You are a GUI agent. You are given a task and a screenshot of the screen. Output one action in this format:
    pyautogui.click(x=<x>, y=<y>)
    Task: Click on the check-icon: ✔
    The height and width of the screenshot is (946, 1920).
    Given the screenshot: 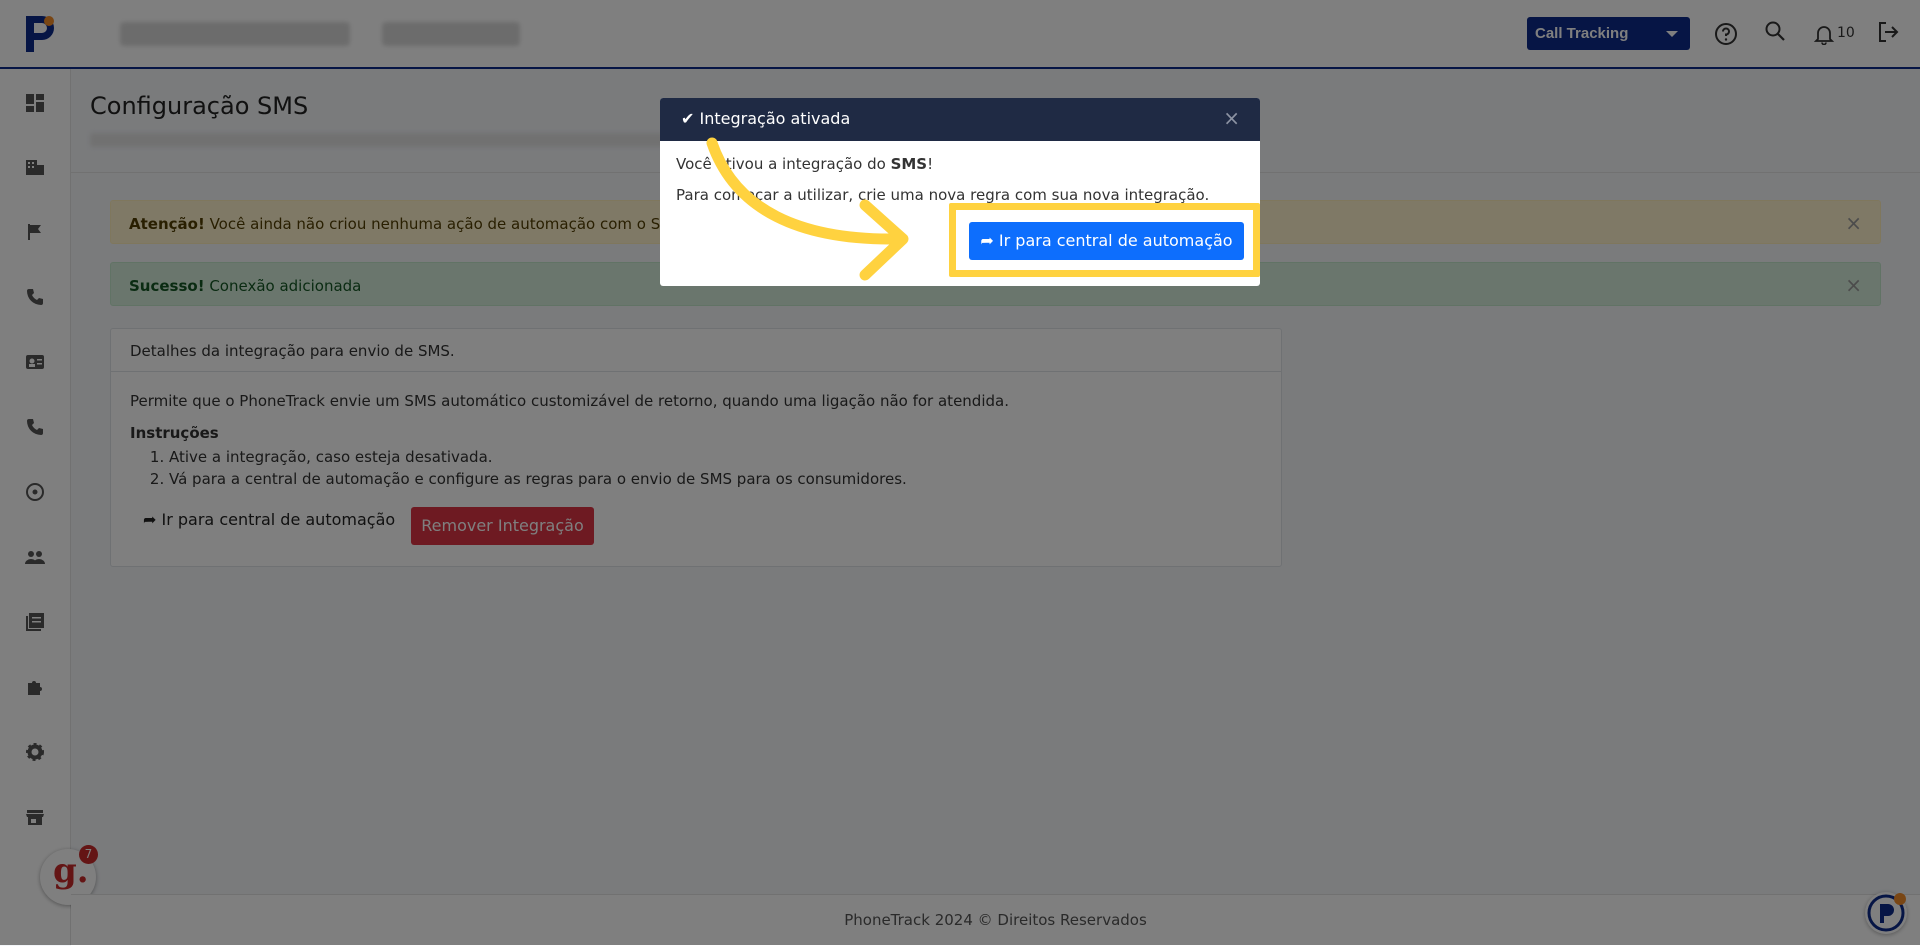 What is the action you would take?
    pyautogui.click(x=688, y=118)
    